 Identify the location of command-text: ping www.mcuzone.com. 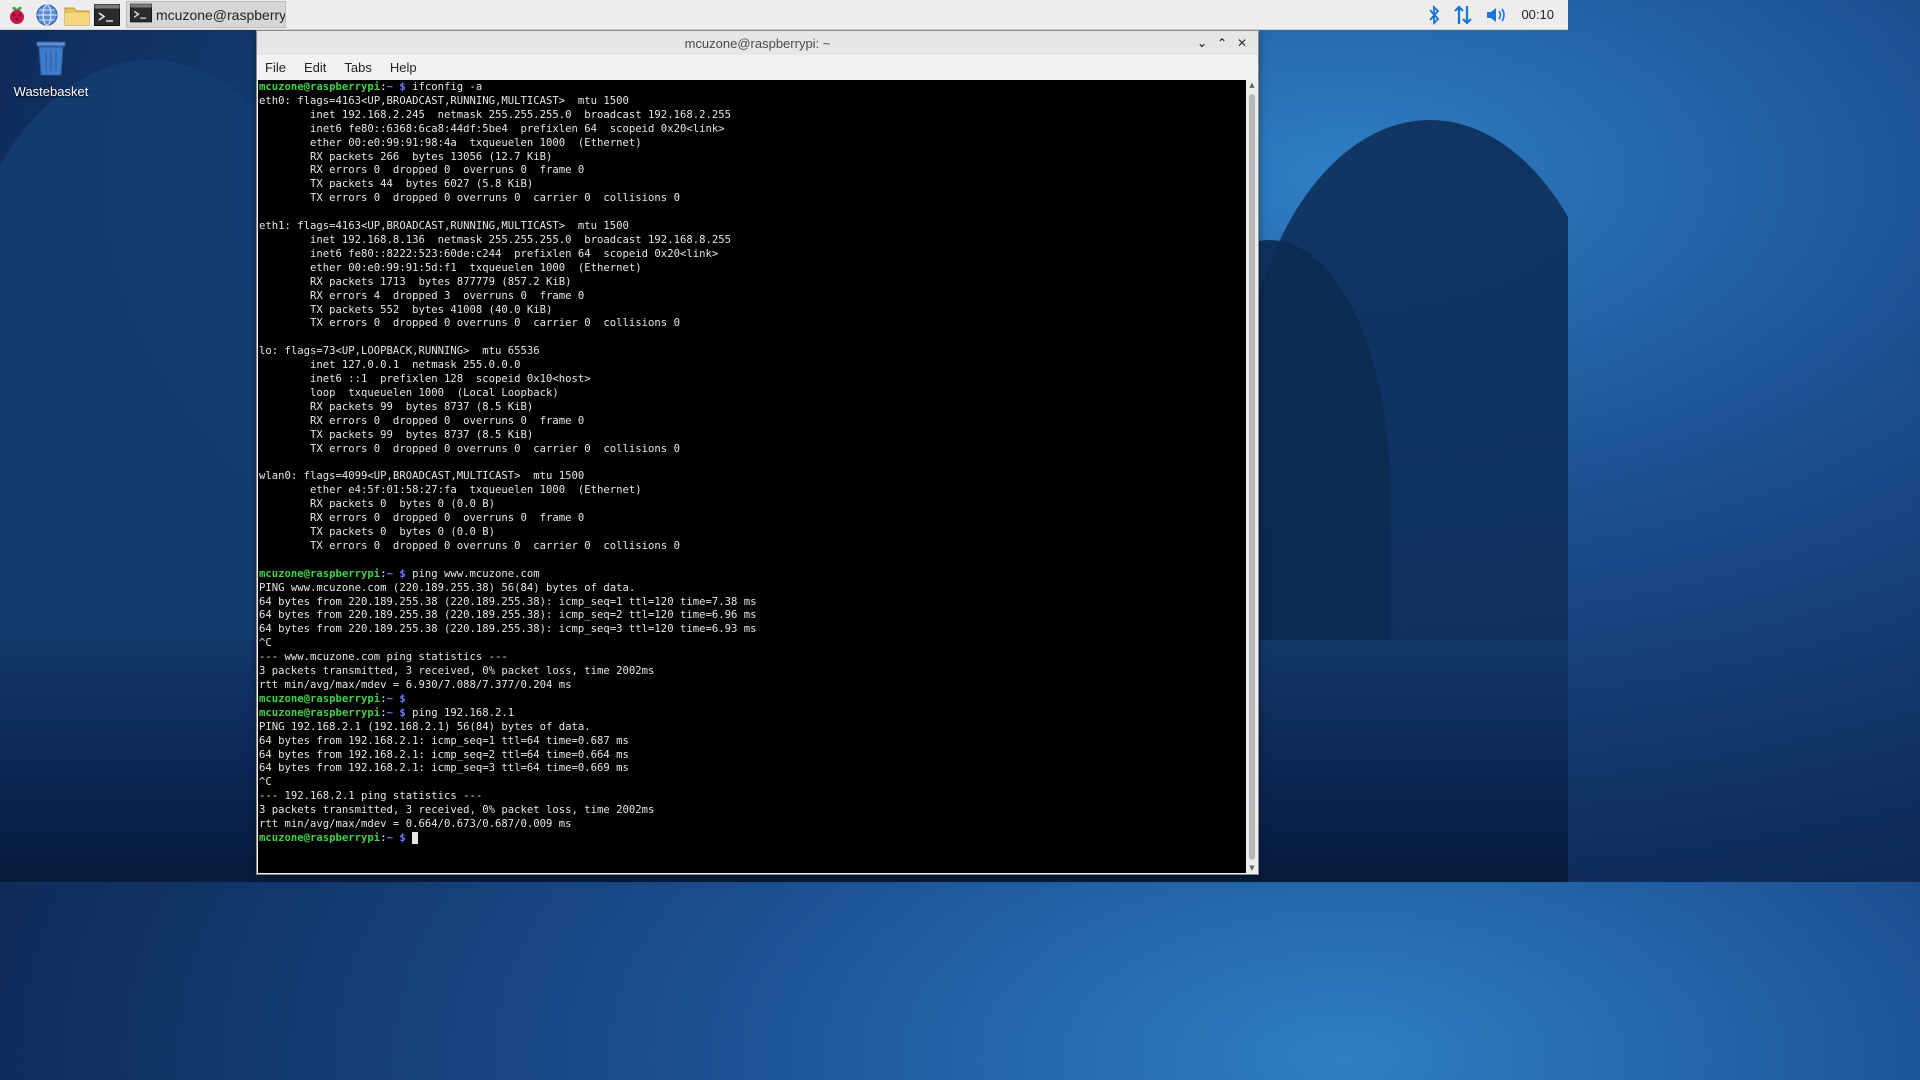
(472, 573).